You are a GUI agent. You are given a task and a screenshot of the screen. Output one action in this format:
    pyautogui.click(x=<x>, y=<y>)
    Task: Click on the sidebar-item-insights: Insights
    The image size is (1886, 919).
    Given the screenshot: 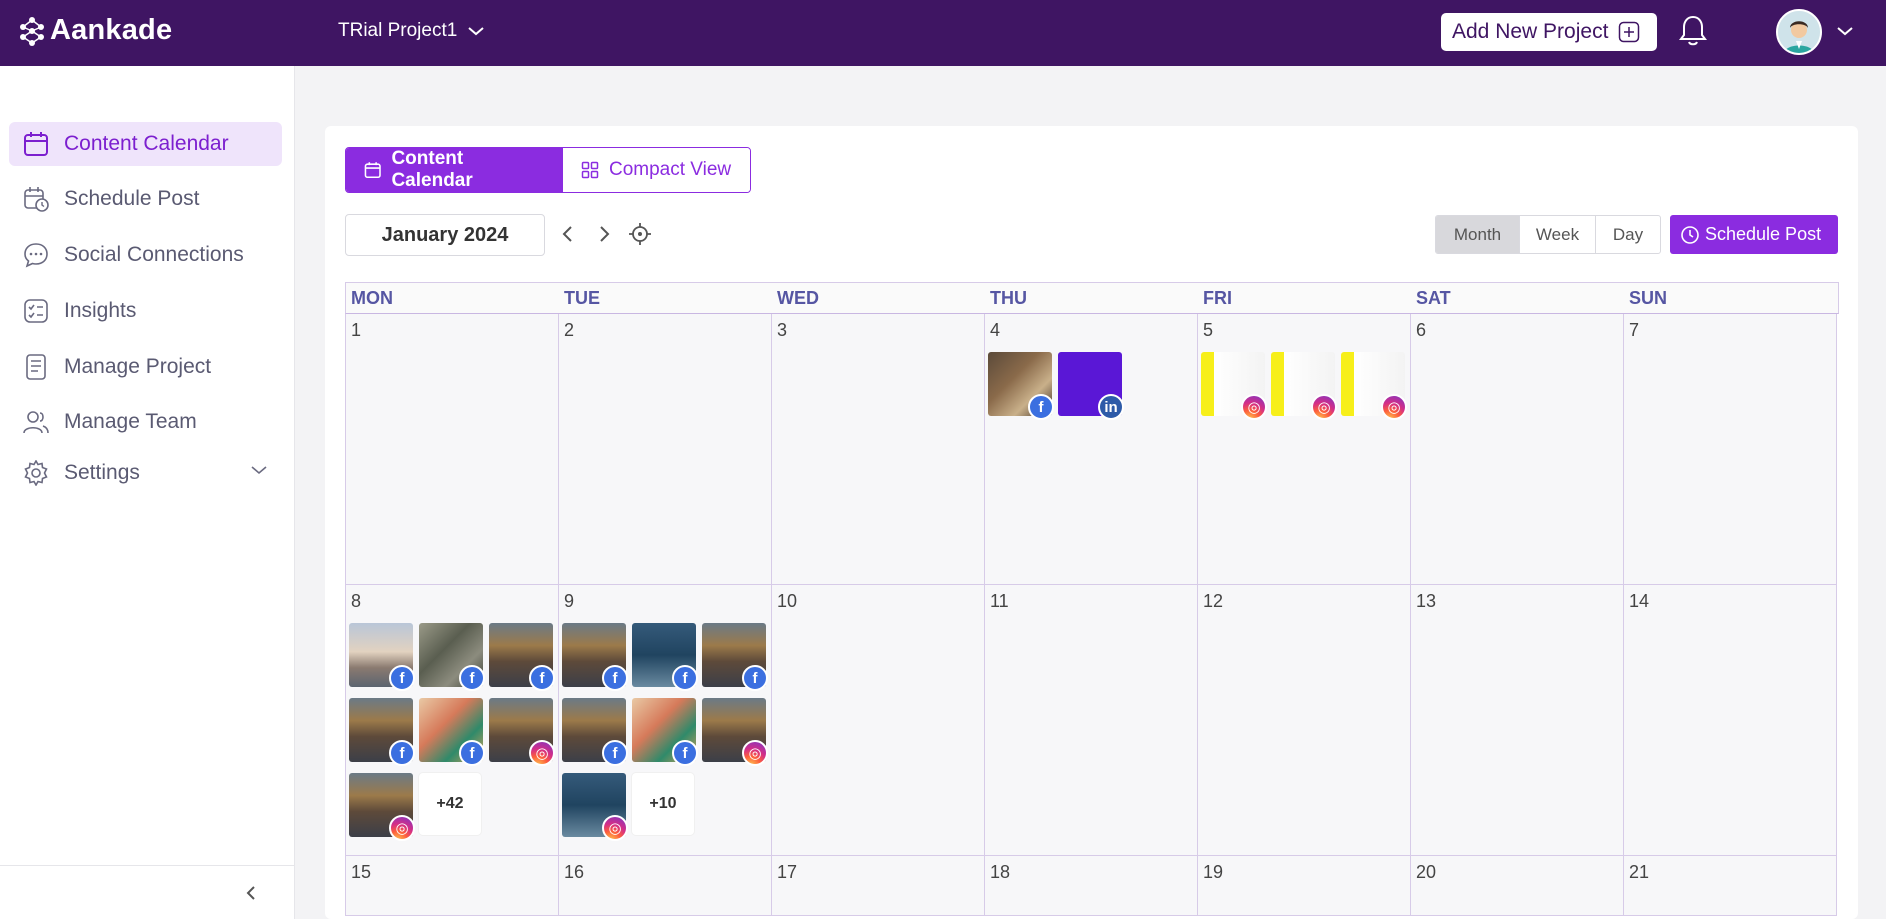 What is the action you would take?
    pyautogui.click(x=145, y=311)
    